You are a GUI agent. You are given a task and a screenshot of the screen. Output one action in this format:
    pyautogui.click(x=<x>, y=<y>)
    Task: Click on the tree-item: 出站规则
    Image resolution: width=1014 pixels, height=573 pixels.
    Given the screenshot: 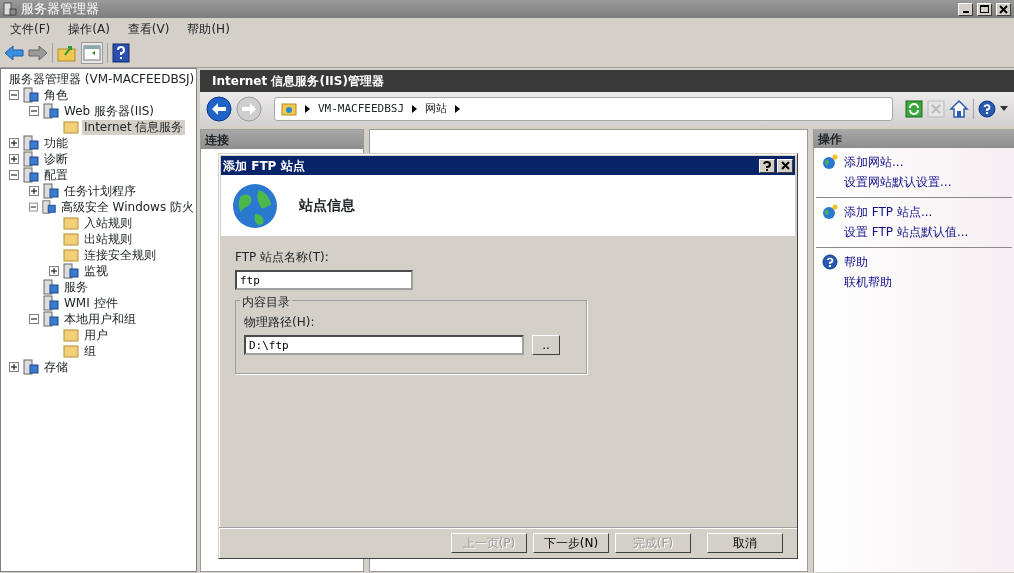 What is the action you would take?
    pyautogui.click(x=108, y=239)
    